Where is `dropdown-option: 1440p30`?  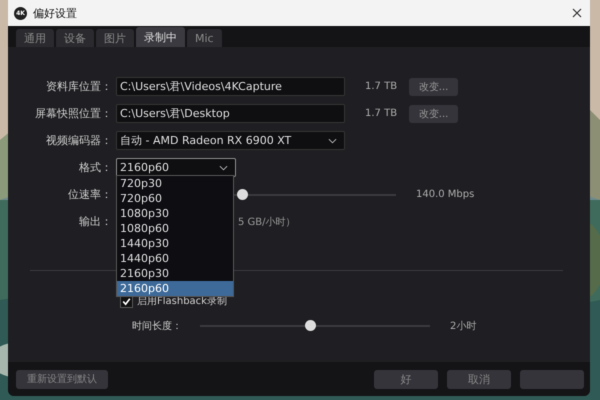
dropdown-option: 1440p30 is located at coordinates (175, 243).